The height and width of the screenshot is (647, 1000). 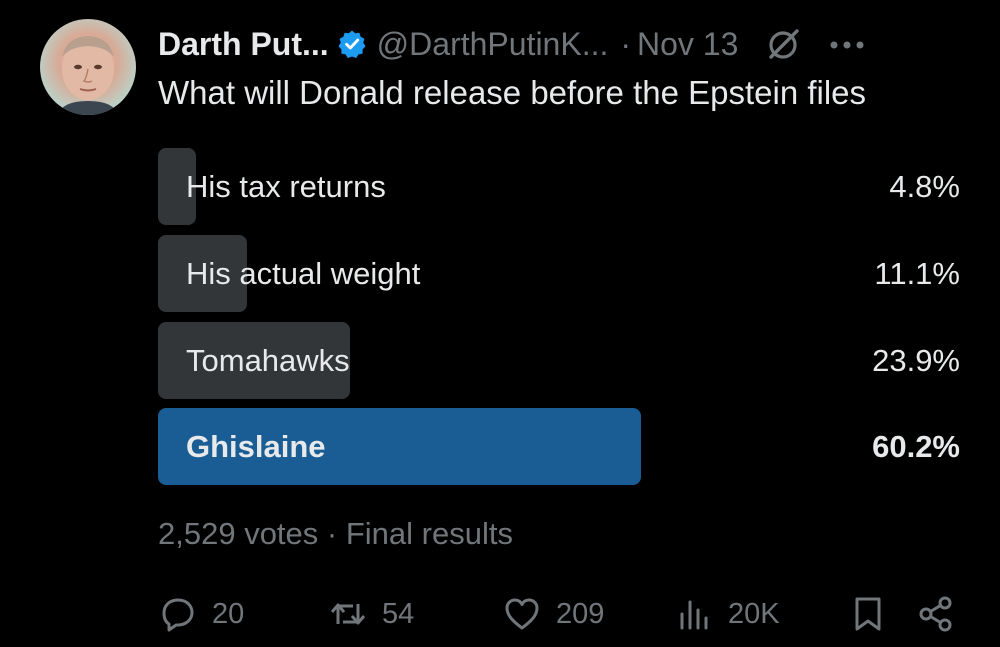 What do you see at coordinates (916, 446) in the screenshot?
I see `poll-option-percent: 60.2%` at bounding box center [916, 446].